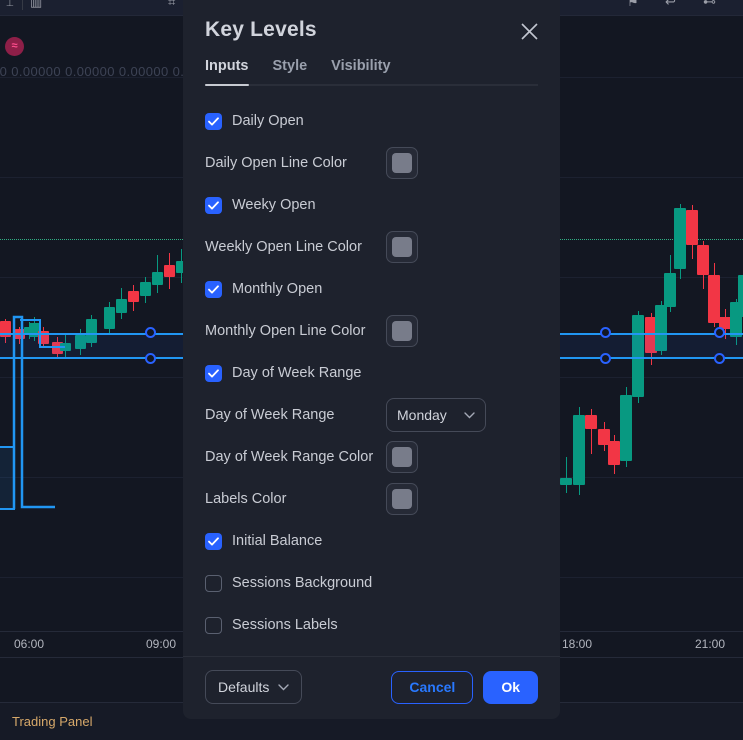  I want to click on label-weeky-open: Weeky Open, so click(274, 205).